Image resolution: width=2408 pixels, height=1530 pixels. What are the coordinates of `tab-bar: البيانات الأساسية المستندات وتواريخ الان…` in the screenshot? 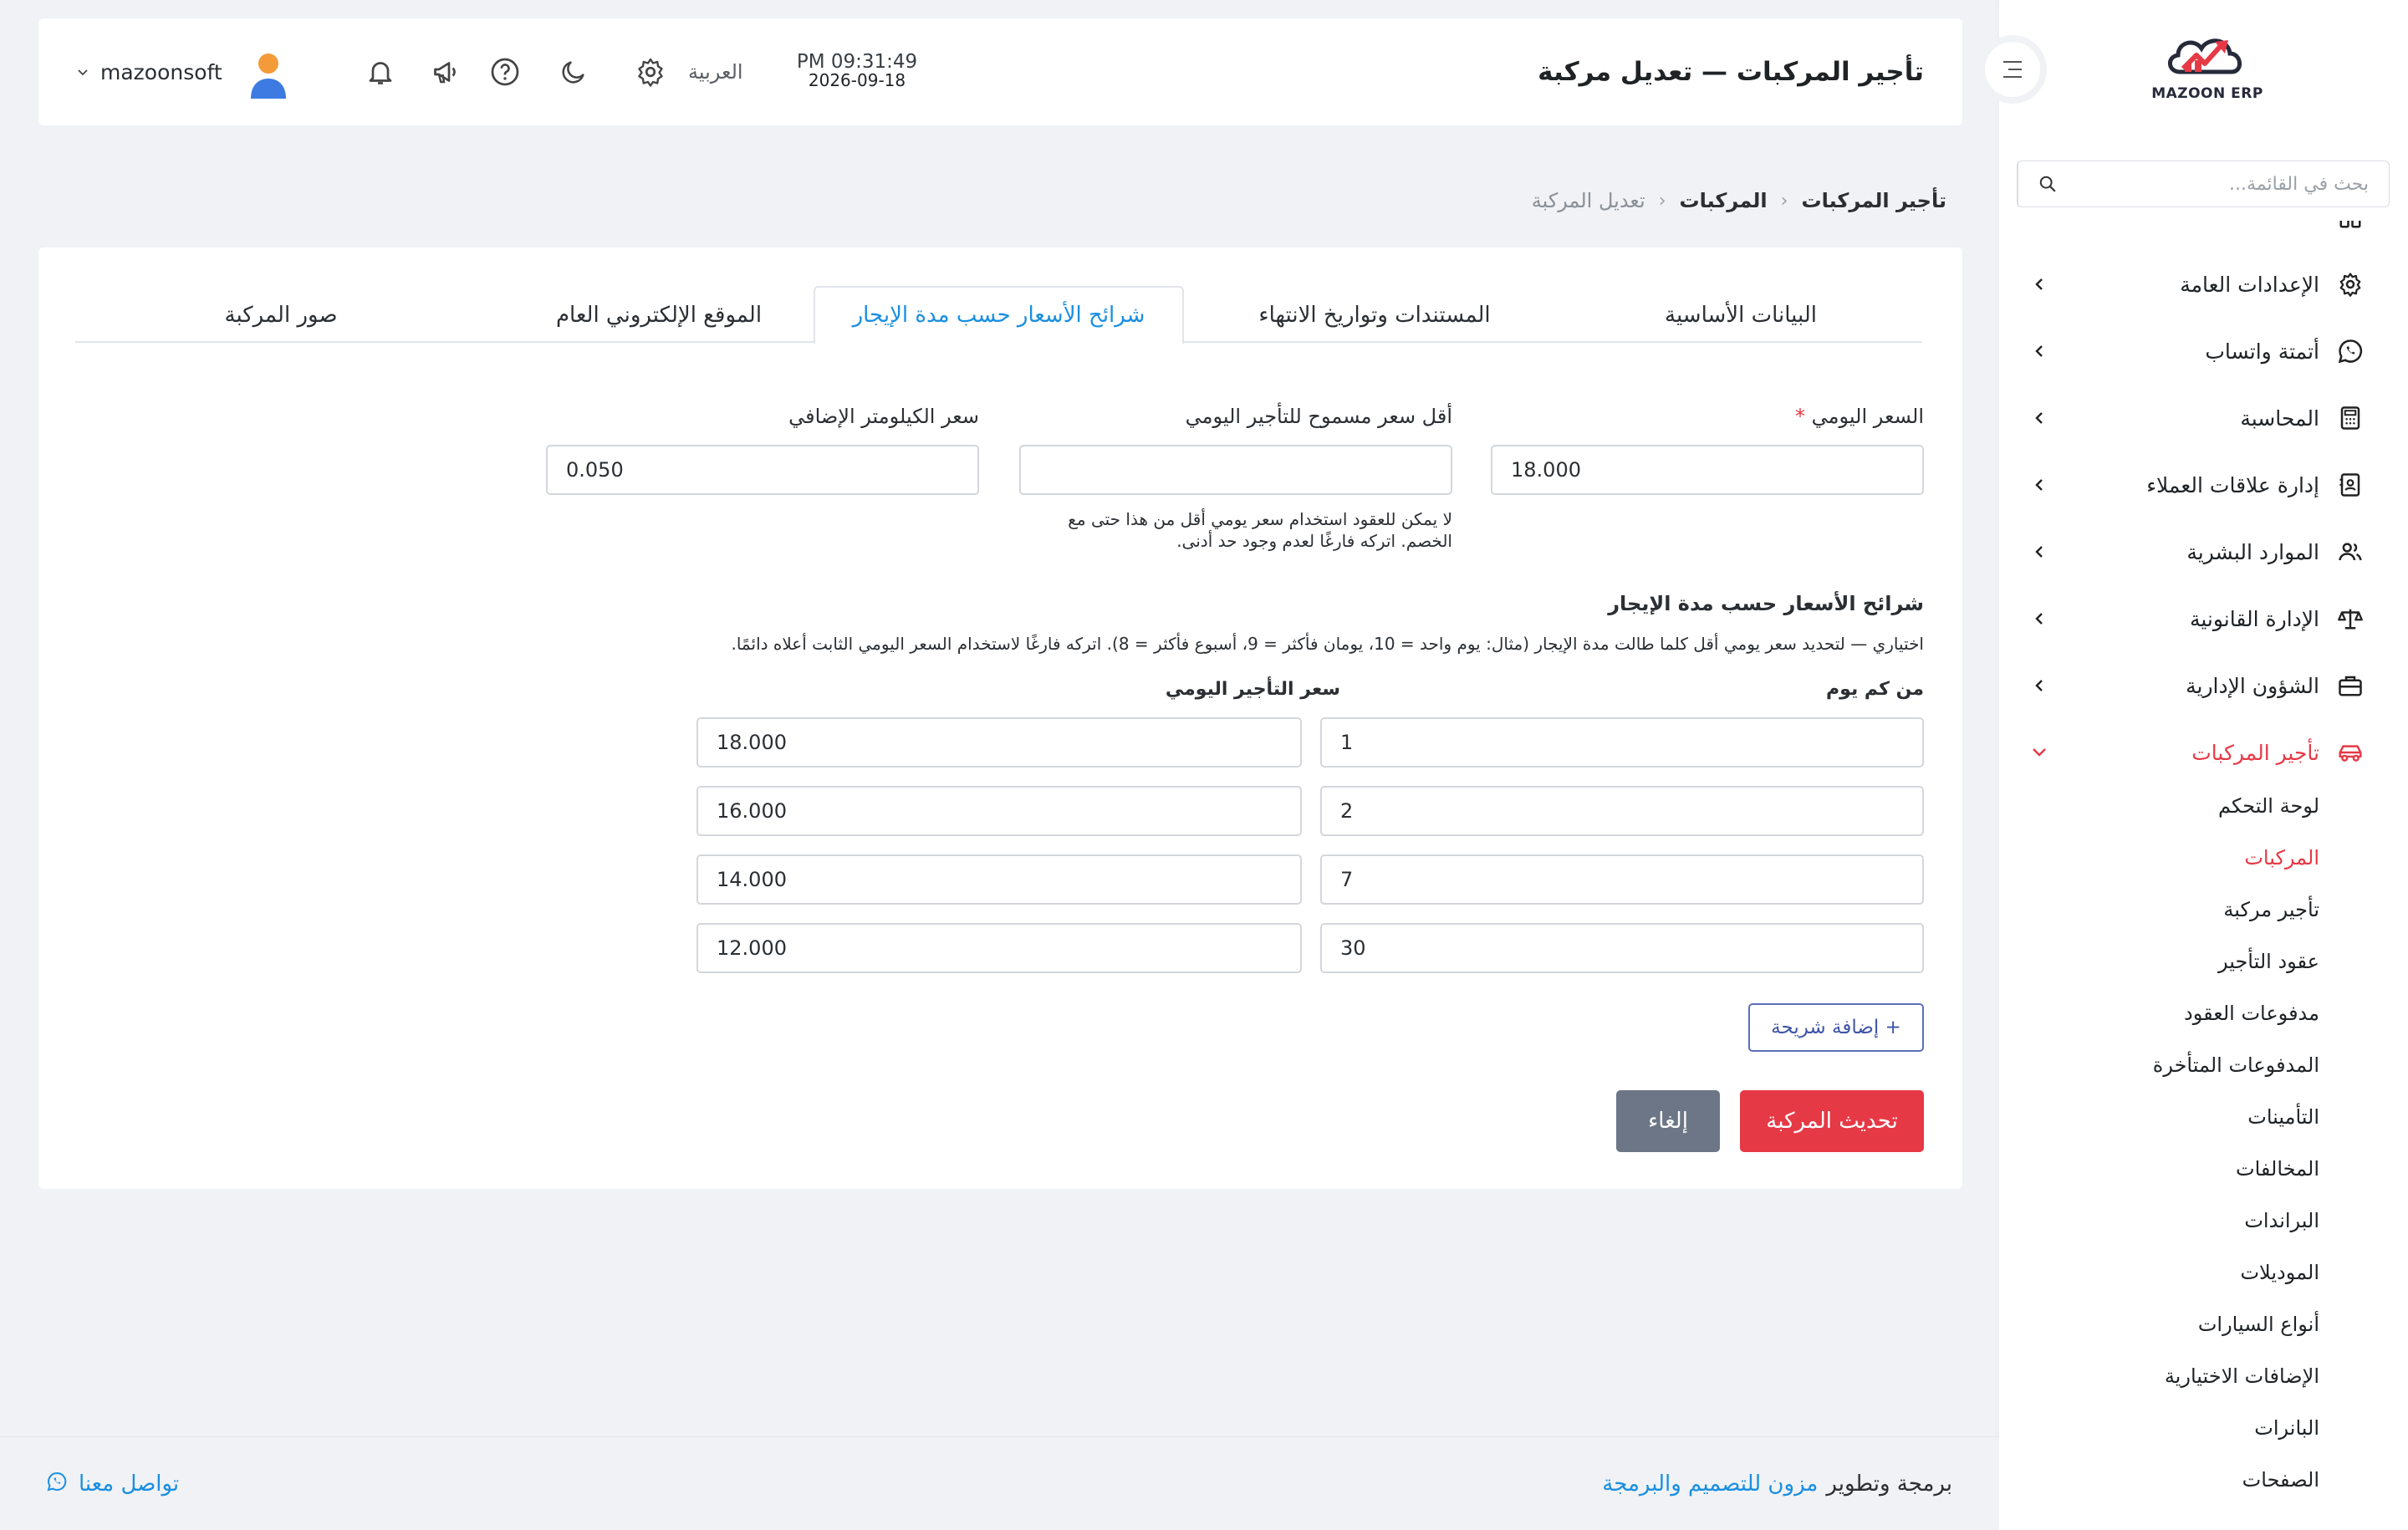 It's located at (998, 315).